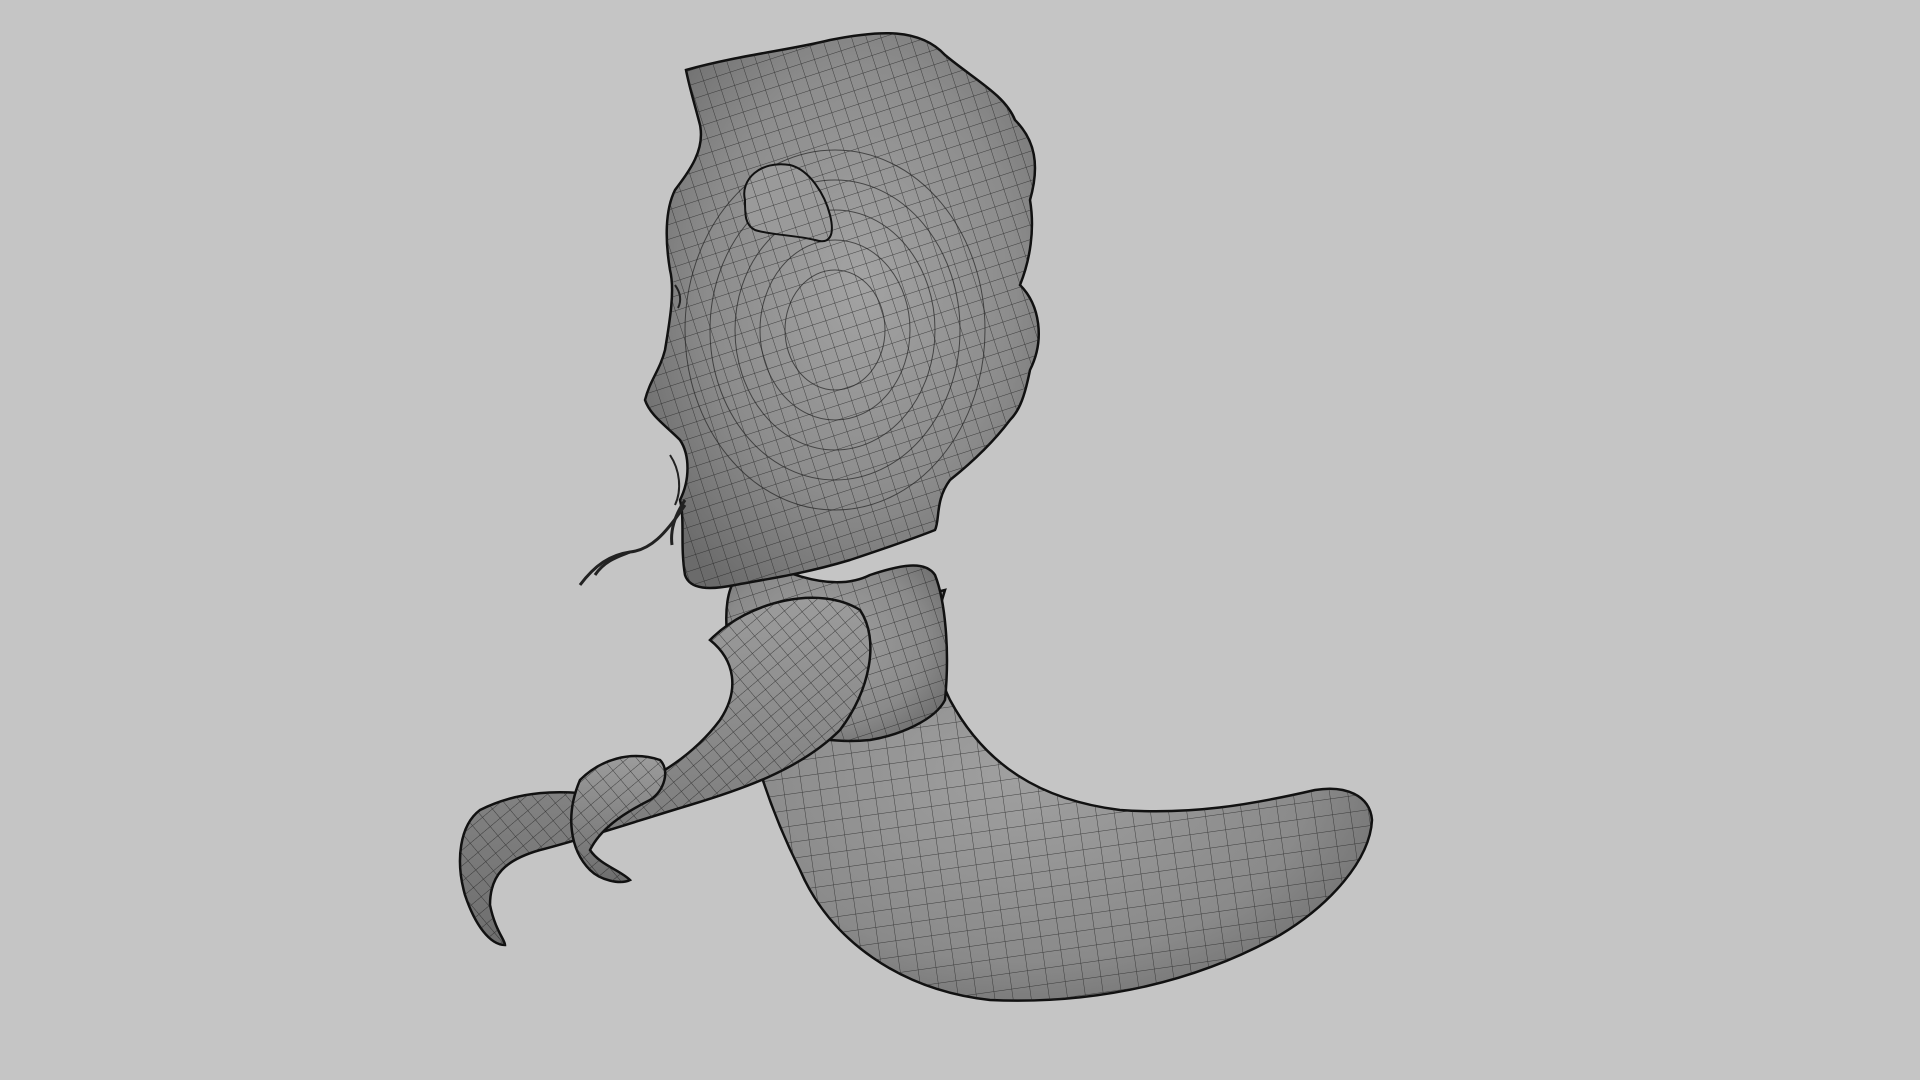  What do you see at coordinates (841, 310) in the screenshot?
I see `head-mesh` at bounding box center [841, 310].